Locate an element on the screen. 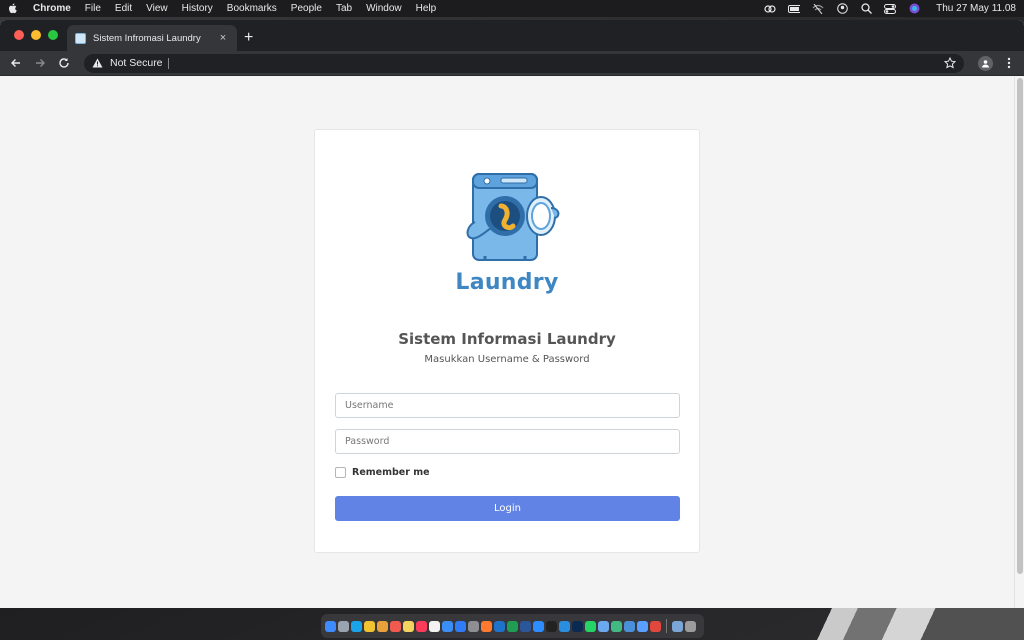 Image resolution: width=1024 pixels, height=640 pixels. whatsapp-icon is located at coordinates (590, 626).